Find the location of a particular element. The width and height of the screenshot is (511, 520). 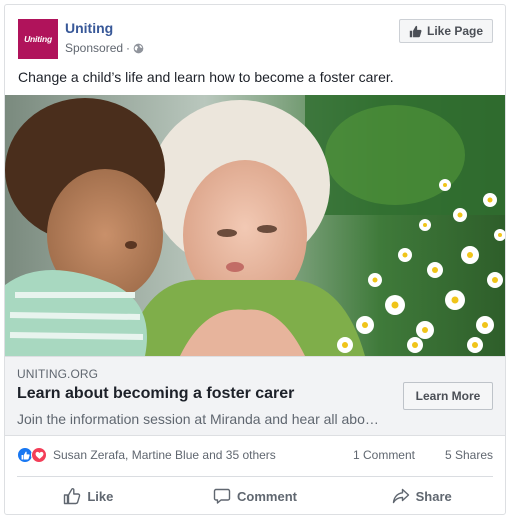

sponsored-text: Sponsored is located at coordinates (94, 48).